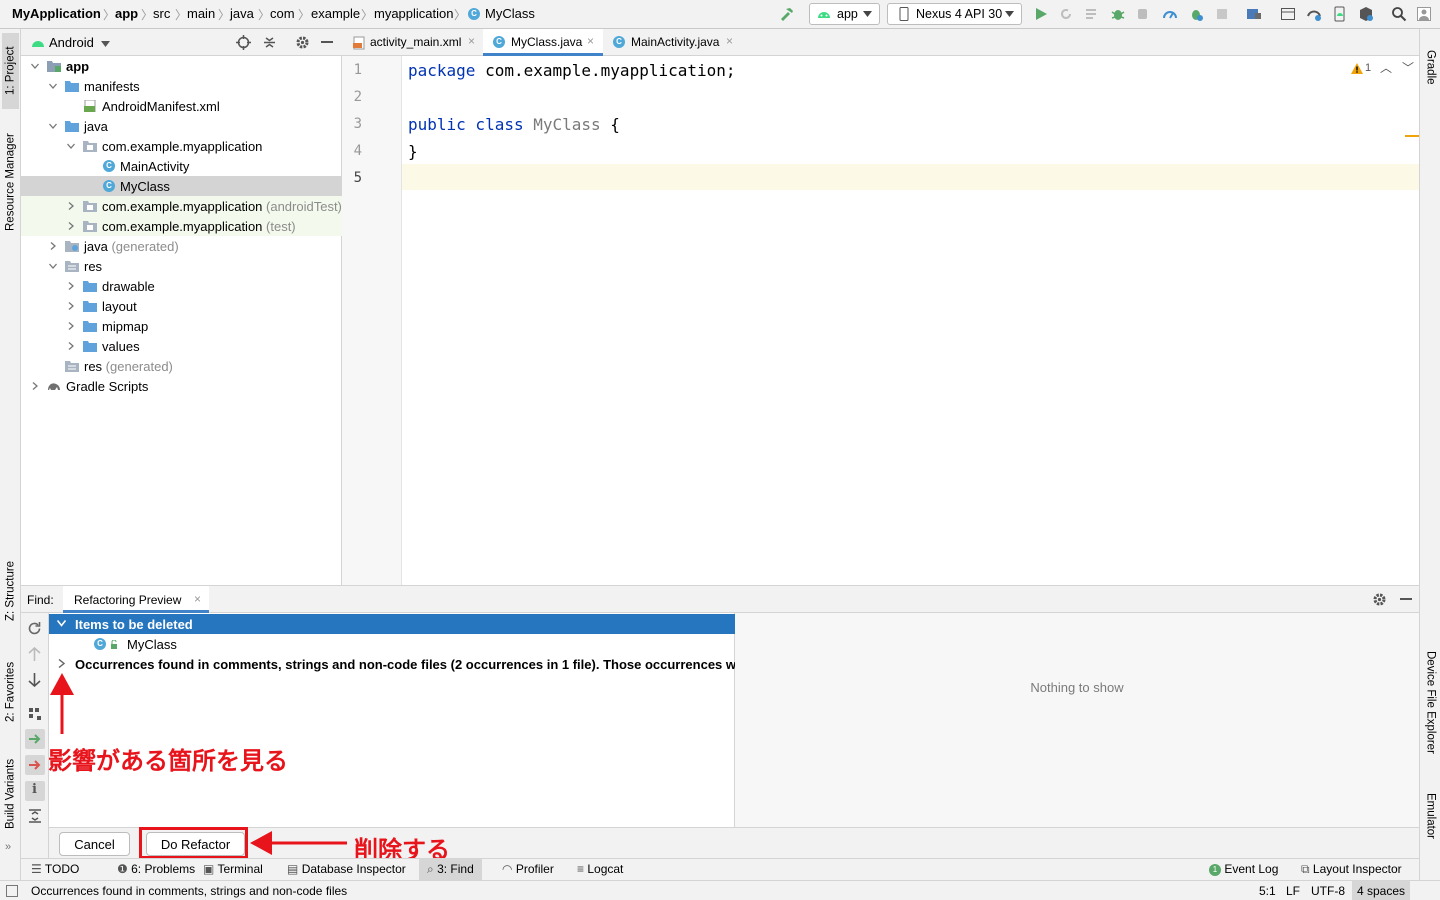 The height and width of the screenshot is (900, 1440). What do you see at coordinates (1328, 891) in the screenshot?
I see `file-encoding: UTF-8` at bounding box center [1328, 891].